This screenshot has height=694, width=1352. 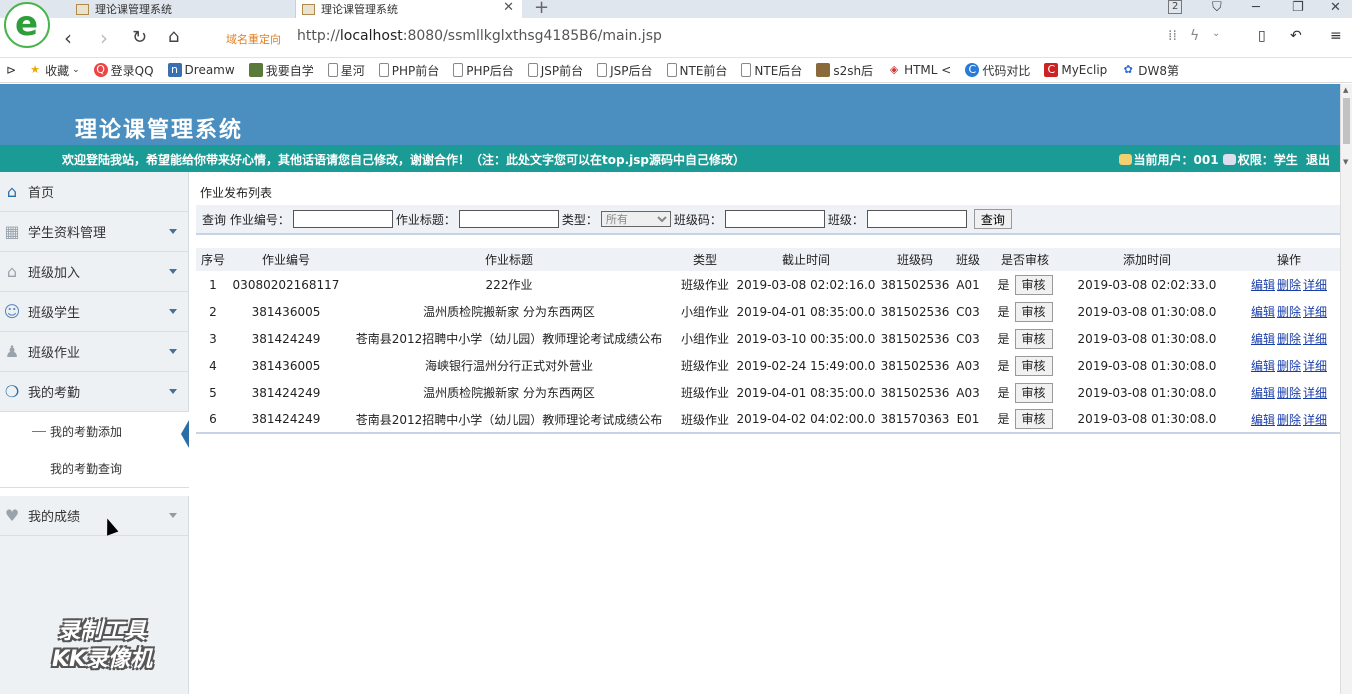 What do you see at coordinates (1262, 36) in the screenshot?
I see `reader-icon: ▯` at bounding box center [1262, 36].